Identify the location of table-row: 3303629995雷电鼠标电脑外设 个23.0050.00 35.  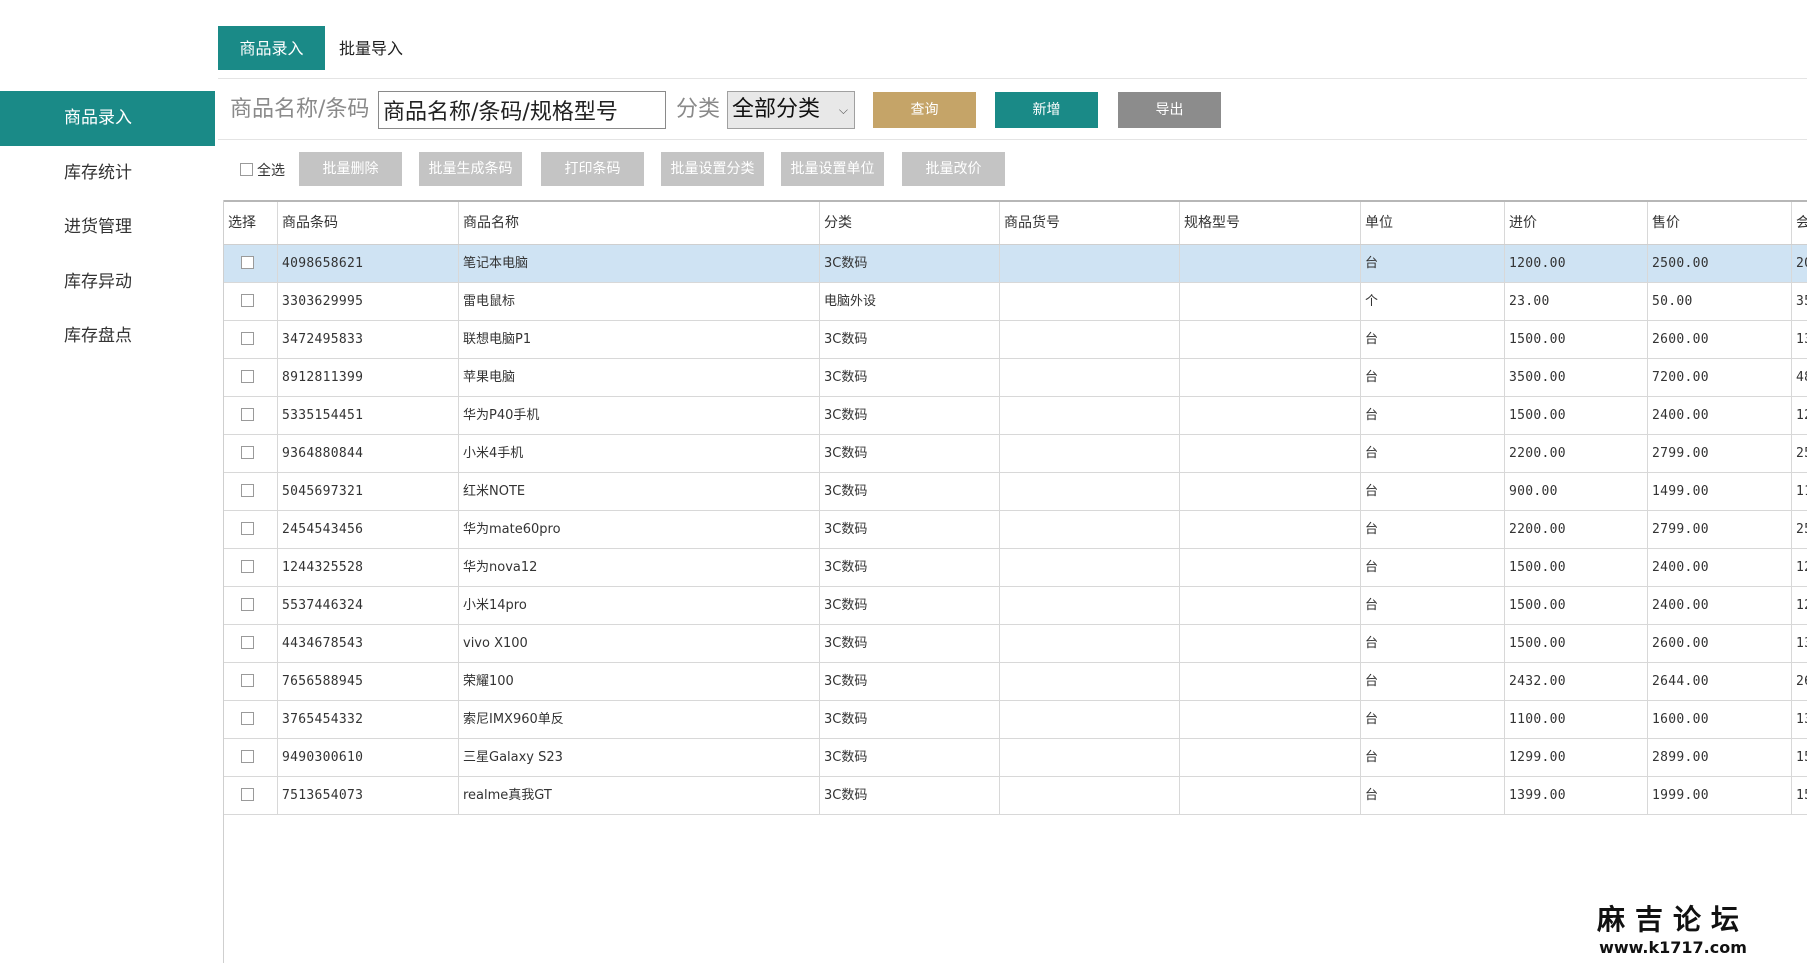
(1015, 302).